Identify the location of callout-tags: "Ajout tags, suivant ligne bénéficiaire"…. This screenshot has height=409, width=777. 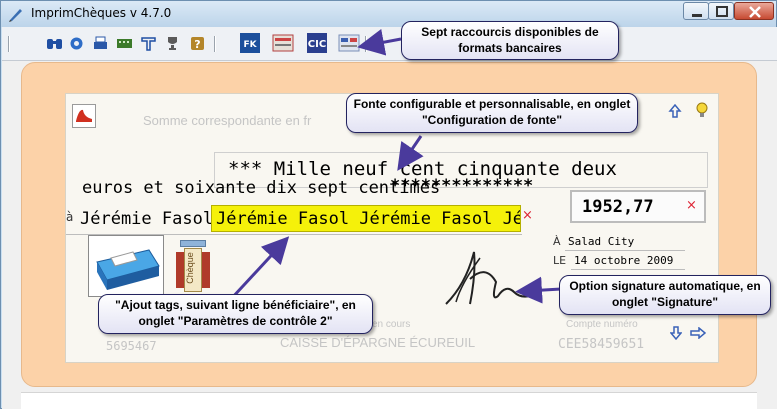
(235, 314).